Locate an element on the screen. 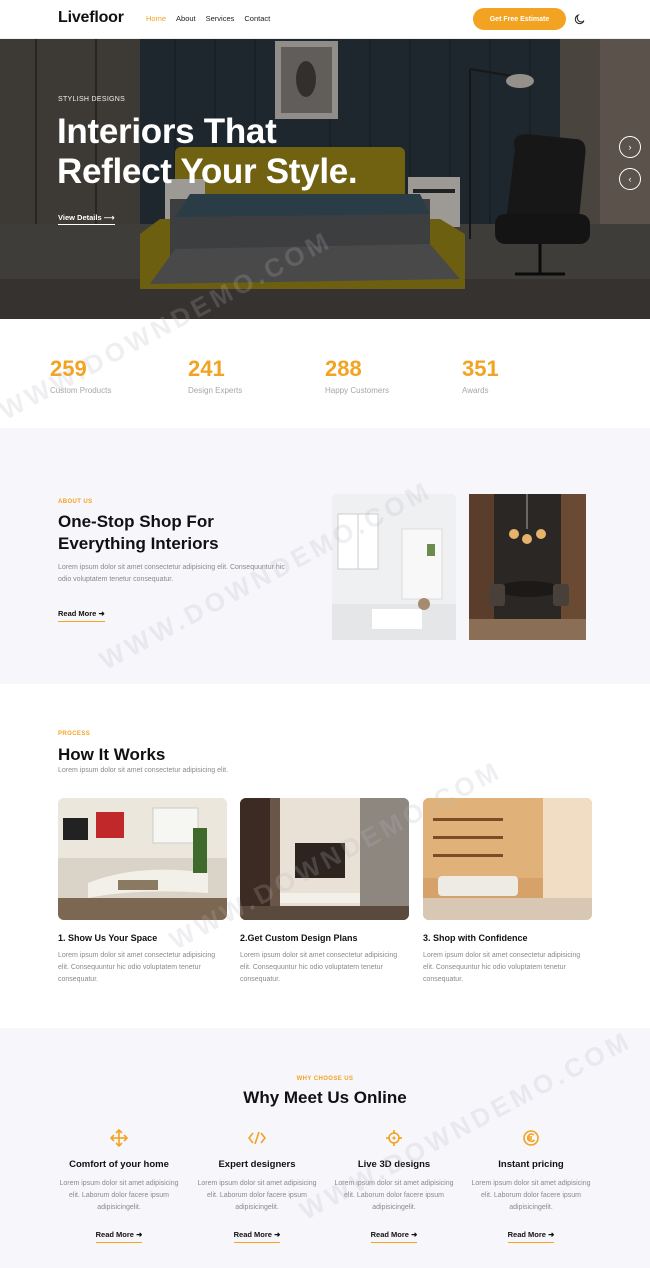 The height and width of the screenshot is (1268, 650). main-menu: Home About Services Contact is located at coordinates (208, 18).